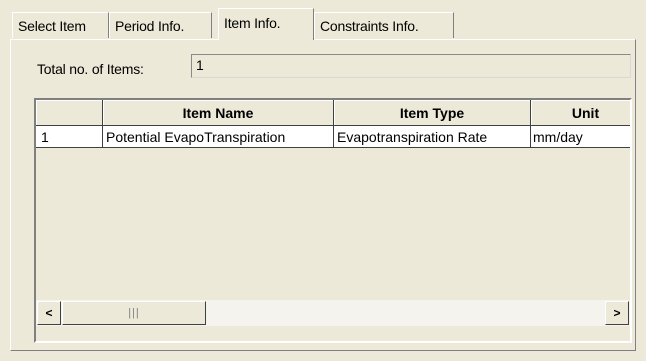 This screenshot has height=361, width=646. What do you see at coordinates (432, 137) in the screenshot?
I see `item-type-cell: Evapotranspiration Rate` at bounding box center [432, 137].